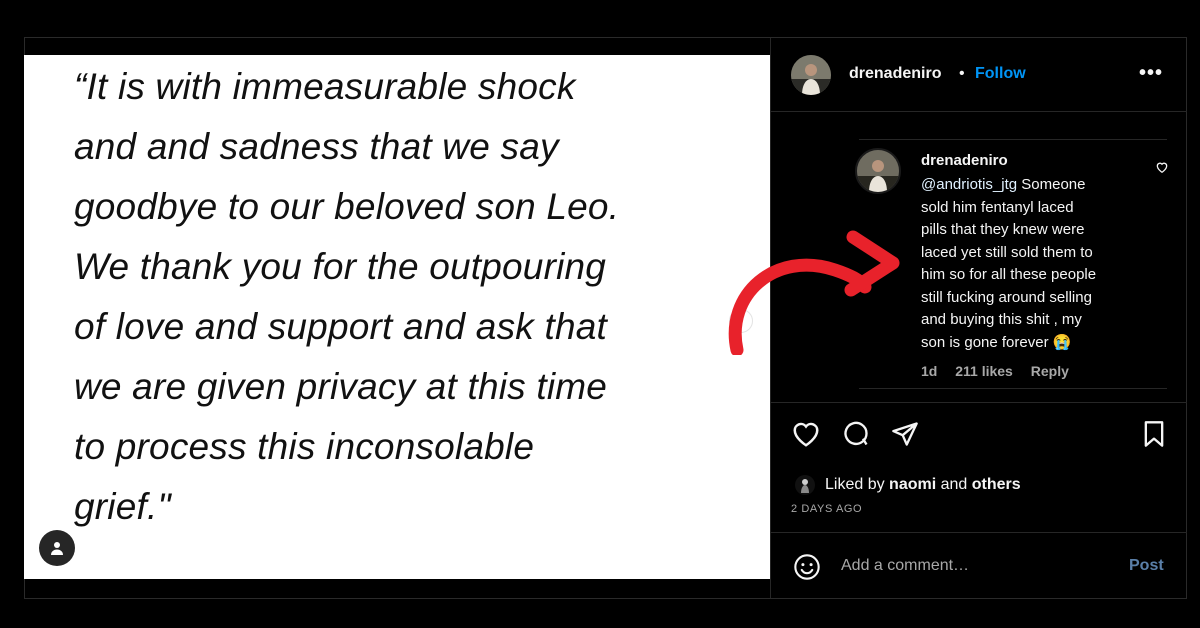 Image resolution: width=1200 pixels, height=628 pixels. Describe the element at coordinates (340, 266) in the screenshot. I see `quote-line: We thank you for the outpouring` at that location.